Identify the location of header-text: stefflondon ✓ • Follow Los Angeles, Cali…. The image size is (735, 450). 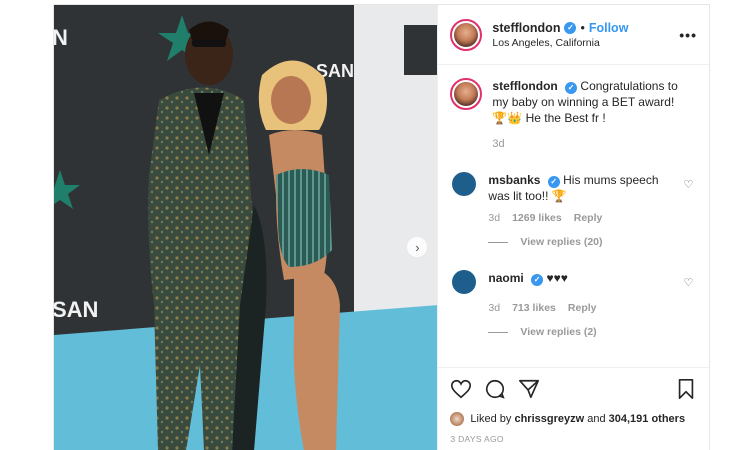
(585, 35).